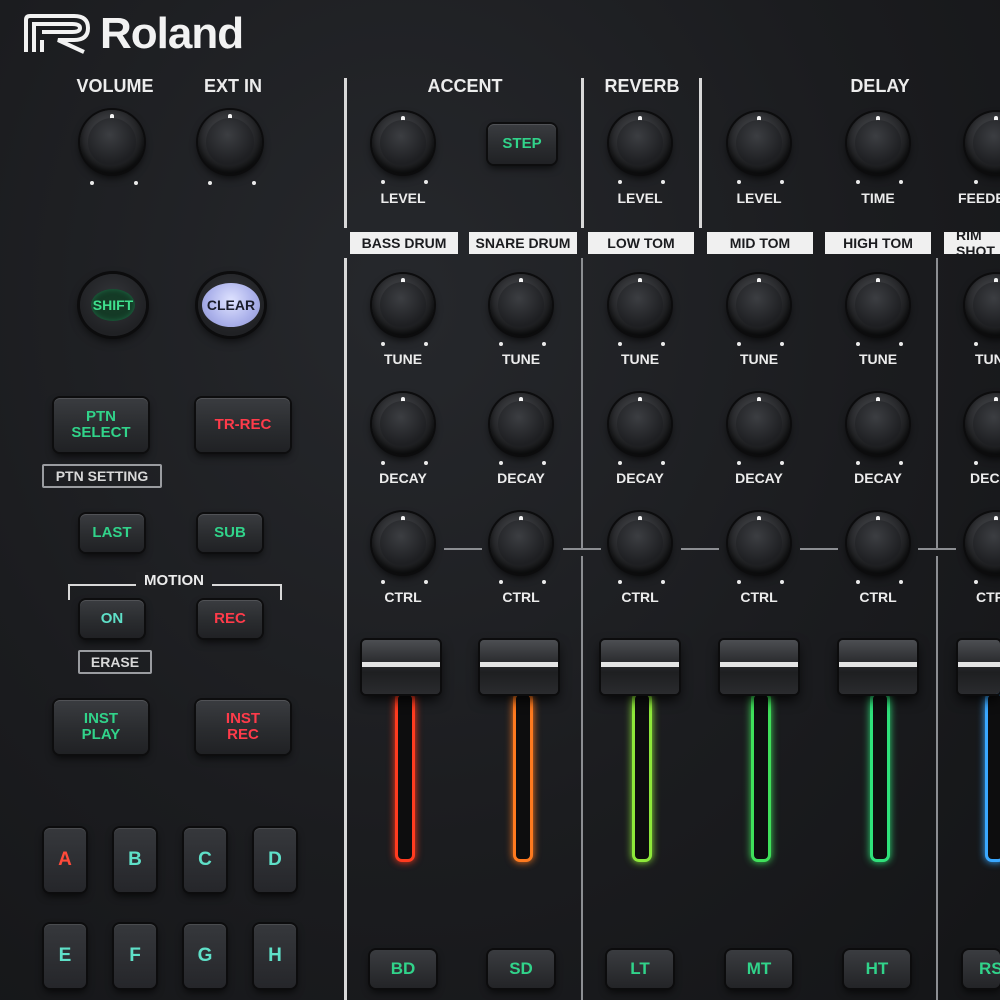 The height and width of the screenshot is (1000, 1000). I want to click on tr-rec-button: TR-REC, so click(243, 425).